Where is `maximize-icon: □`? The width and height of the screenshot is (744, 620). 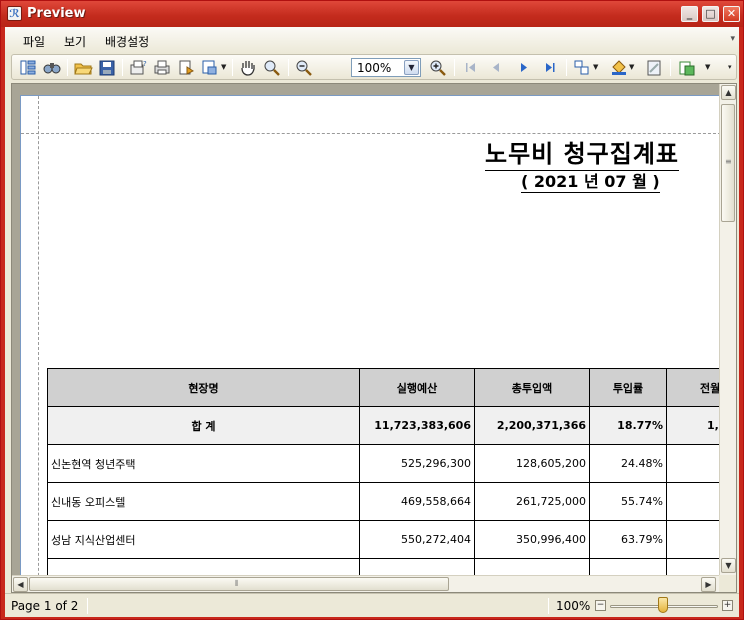
maximize-icon: □ is located at coordinates (710, 13).